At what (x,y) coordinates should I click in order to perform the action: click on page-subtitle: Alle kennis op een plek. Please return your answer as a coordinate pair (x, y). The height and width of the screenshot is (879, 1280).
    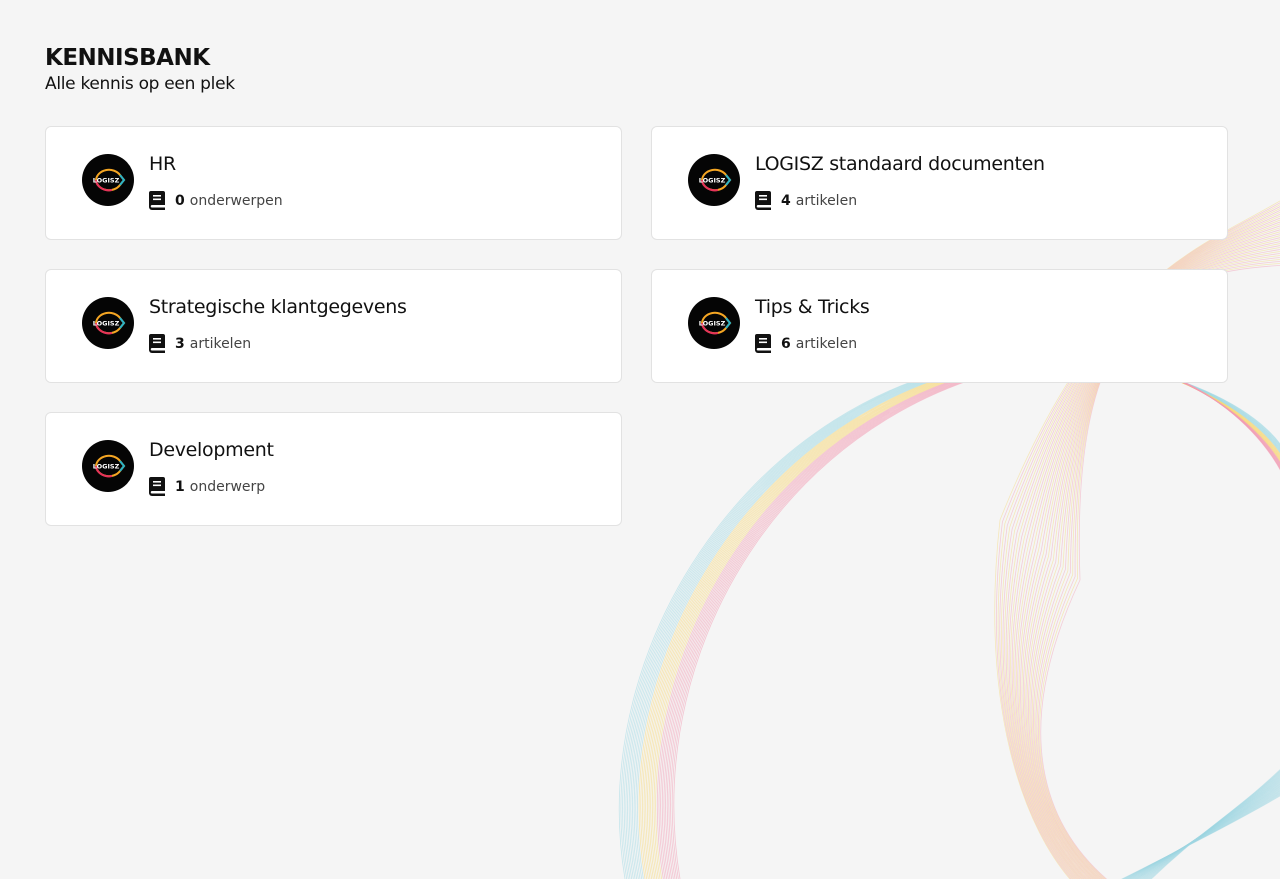
    Looking at the image, I should click on (140, 84).